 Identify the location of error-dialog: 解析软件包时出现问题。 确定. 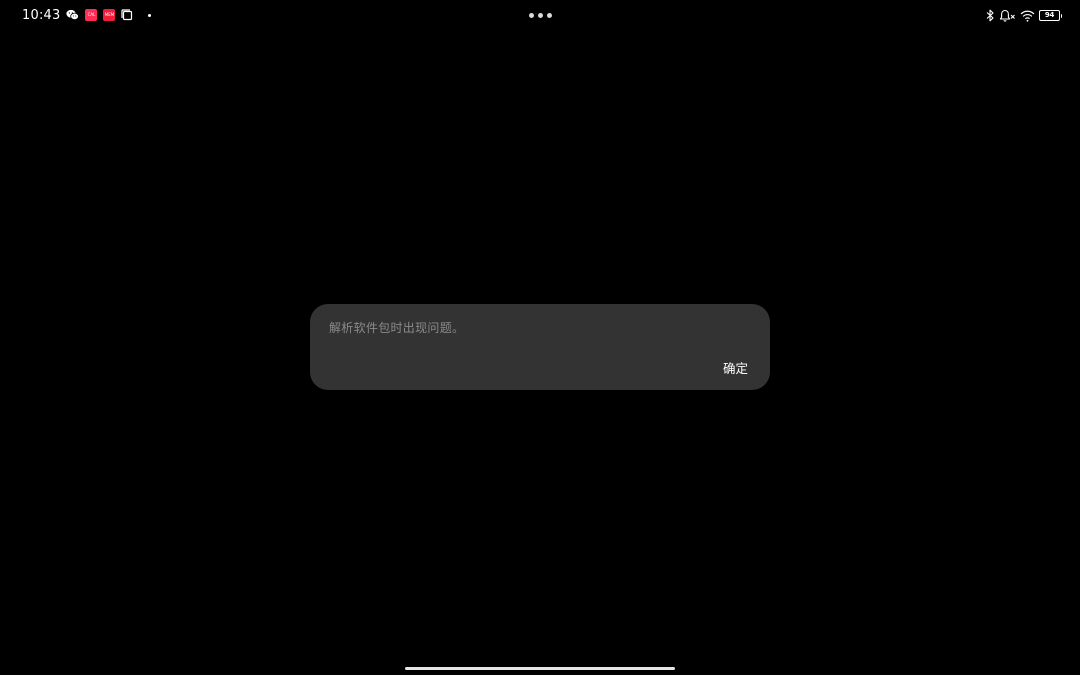
(540, 347).